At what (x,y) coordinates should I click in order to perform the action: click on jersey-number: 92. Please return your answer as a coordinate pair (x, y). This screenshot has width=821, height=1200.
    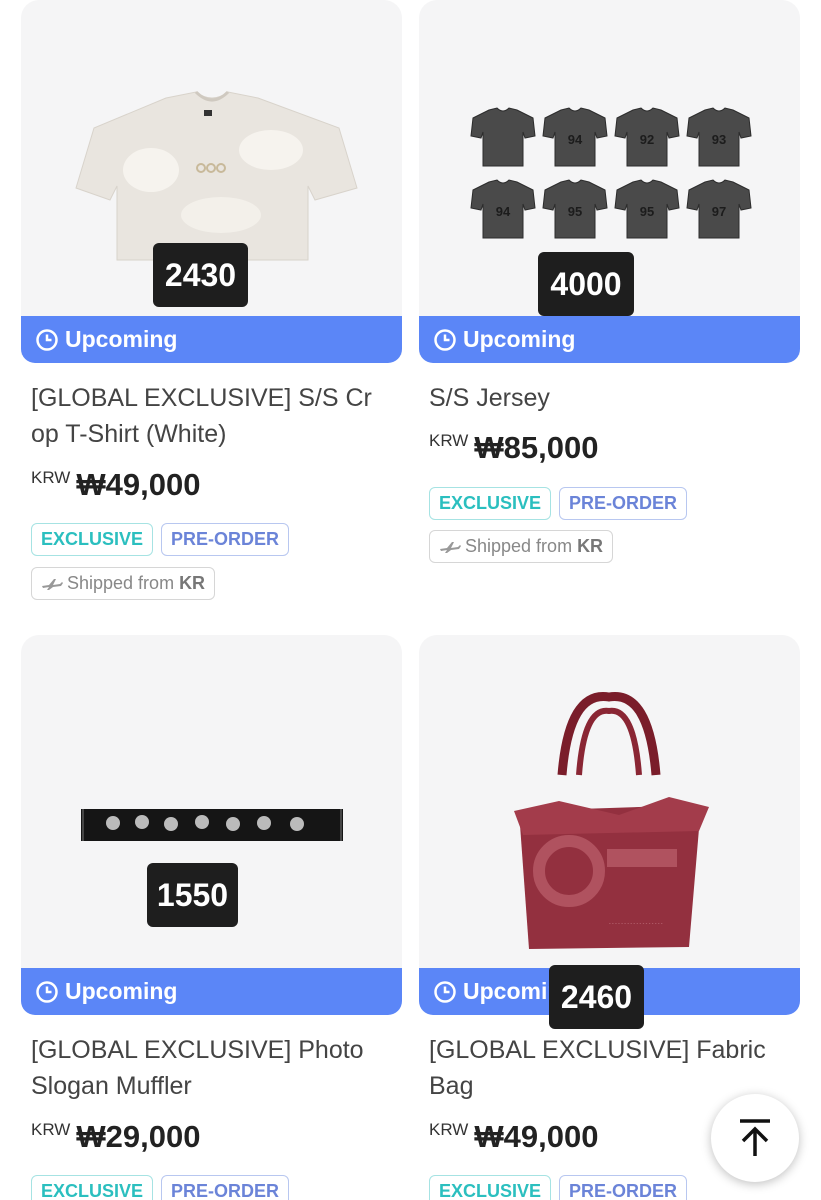
    Looking at the image, I should click on (647, 139).